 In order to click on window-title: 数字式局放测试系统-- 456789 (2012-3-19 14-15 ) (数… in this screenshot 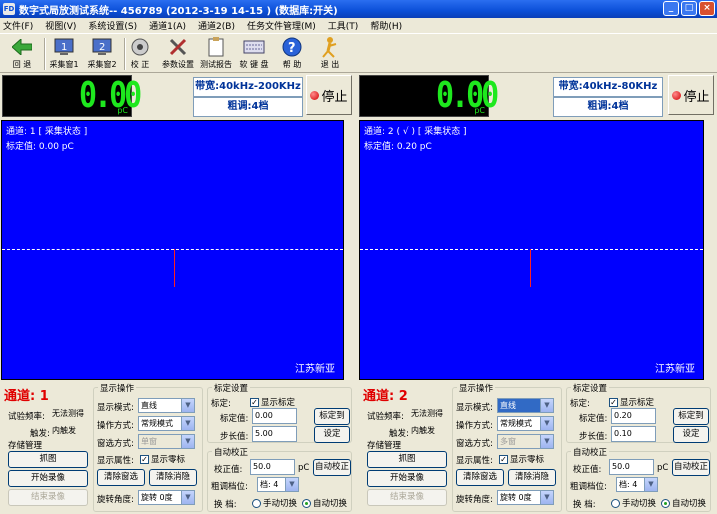, I will do `click(178, 11)`.